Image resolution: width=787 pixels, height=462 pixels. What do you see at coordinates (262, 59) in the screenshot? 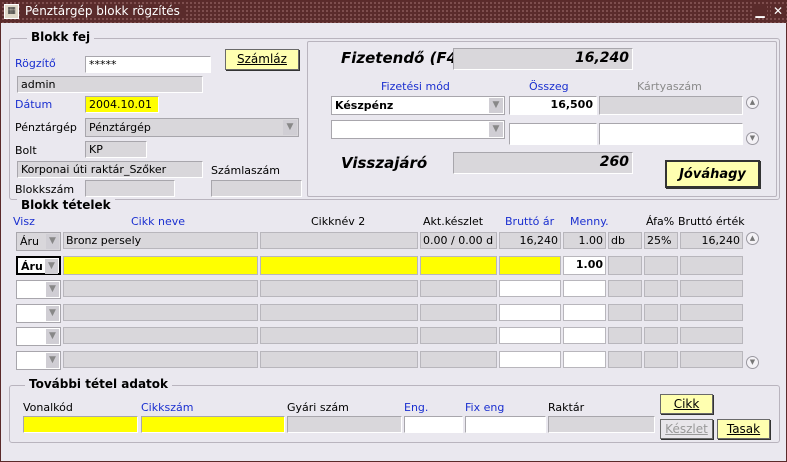
I see `szamlaz-button: Számláz` at bounding box center [262, 59].